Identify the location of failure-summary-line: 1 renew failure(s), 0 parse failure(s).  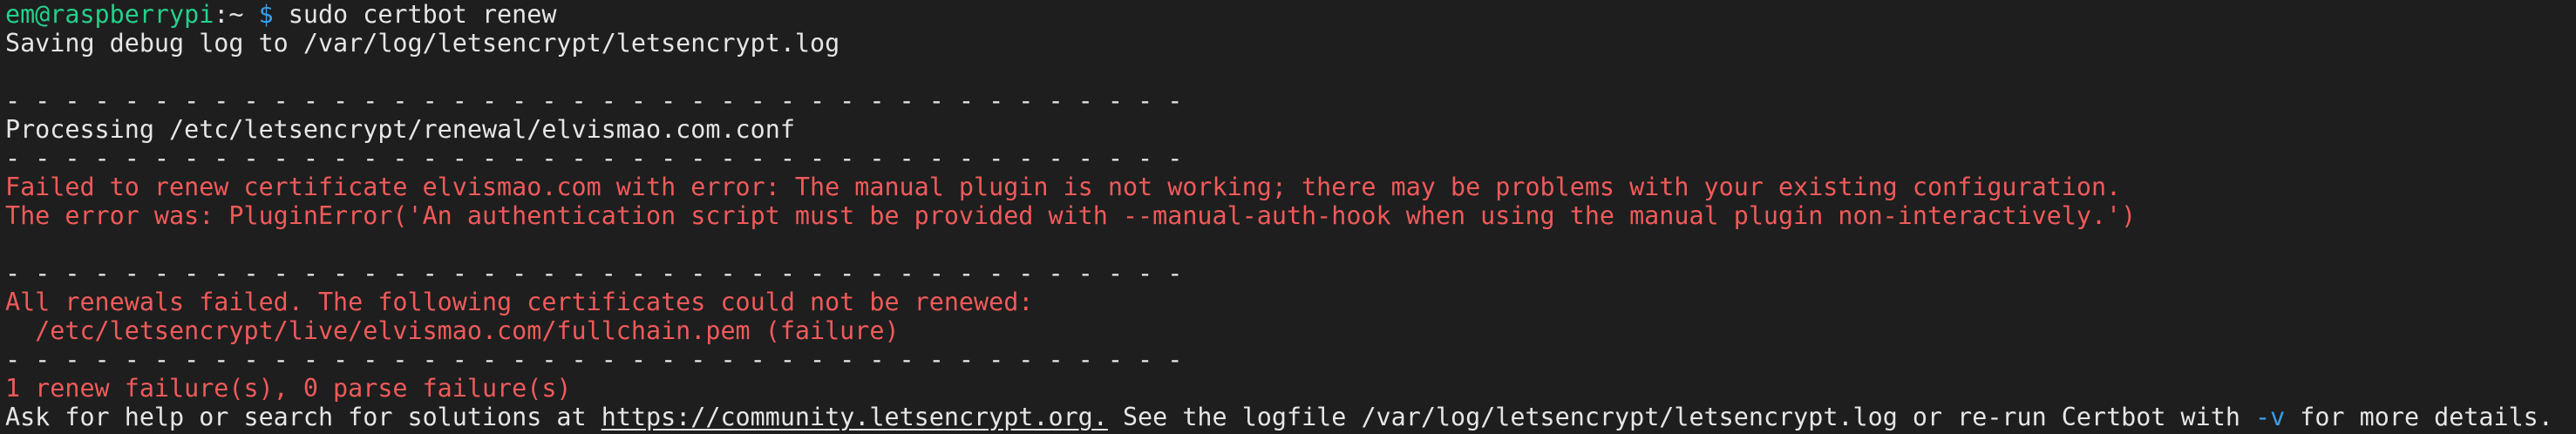
(288, 388).